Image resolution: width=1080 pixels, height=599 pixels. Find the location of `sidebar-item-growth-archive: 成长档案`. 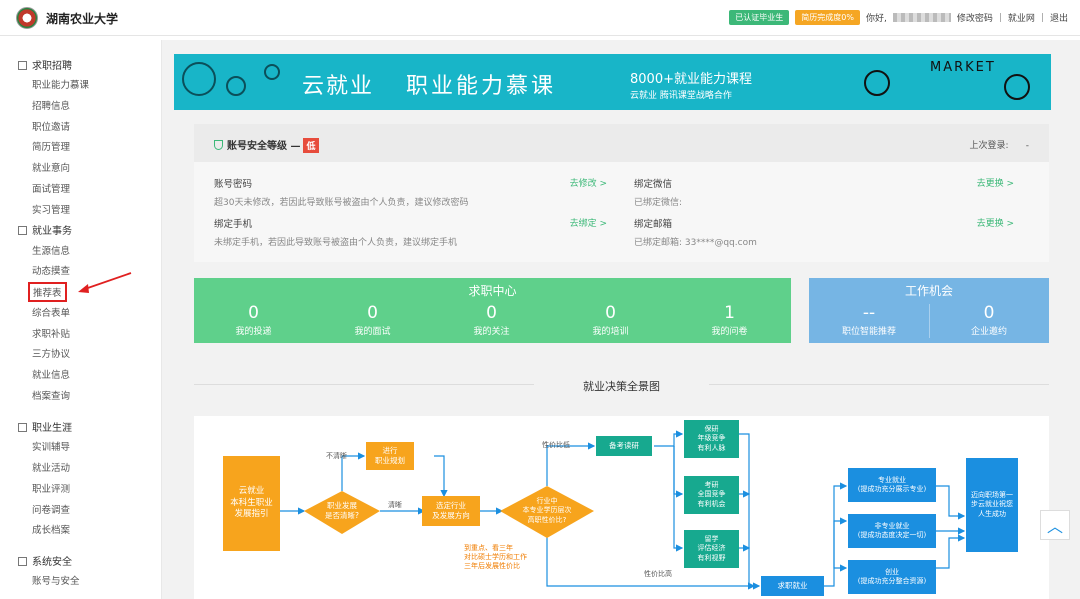

sidebar-item-growth-archive: 成长档案 is located at coordinates (51, 529).